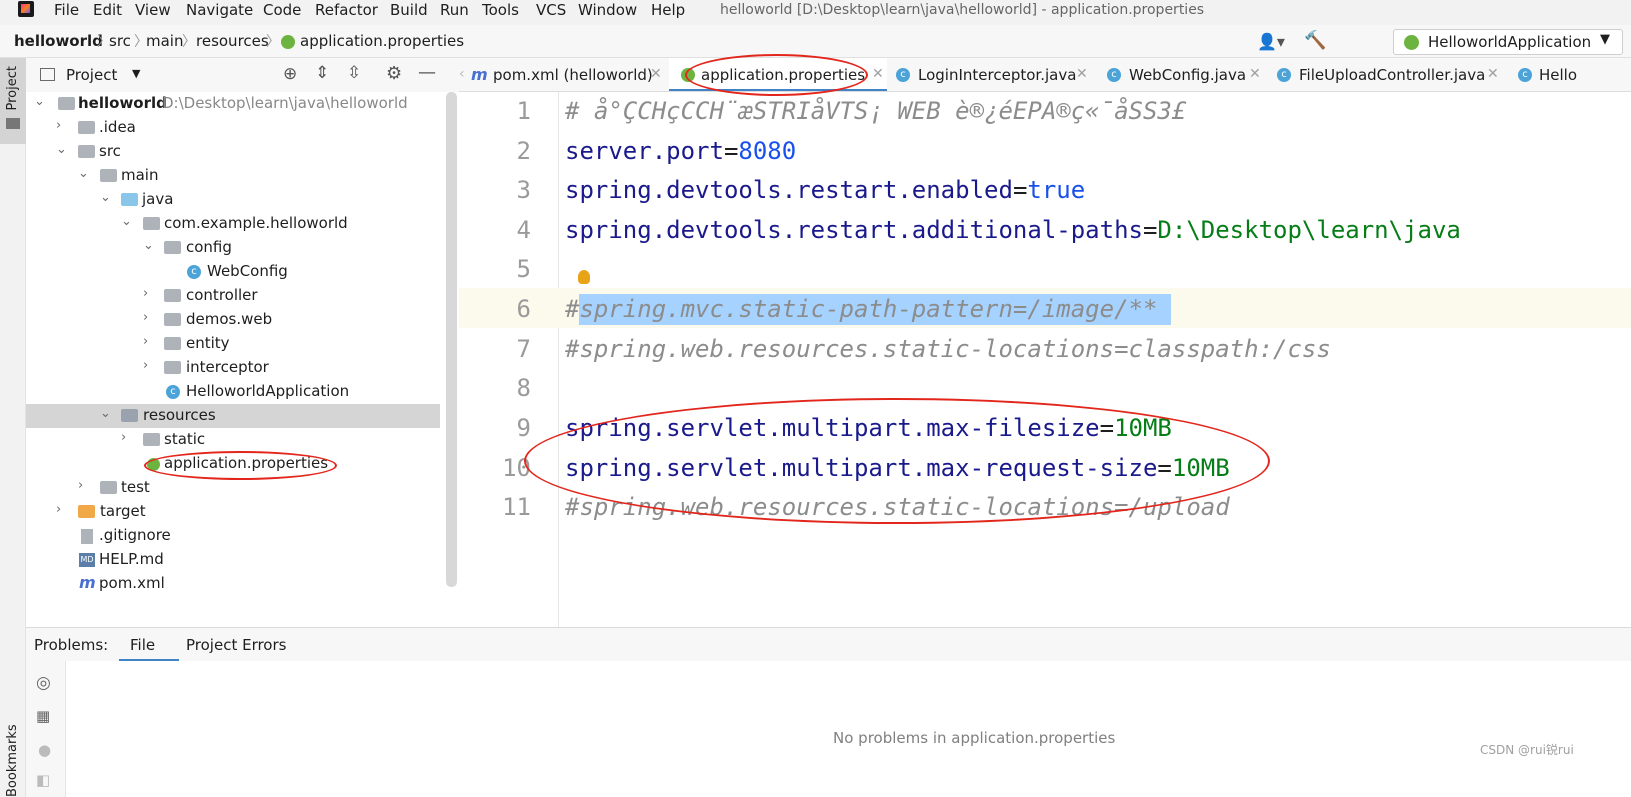 This screenshot has height=797, width=1631. I want to click on tree-item-interceptor: › interceptor, so click(242, 368).